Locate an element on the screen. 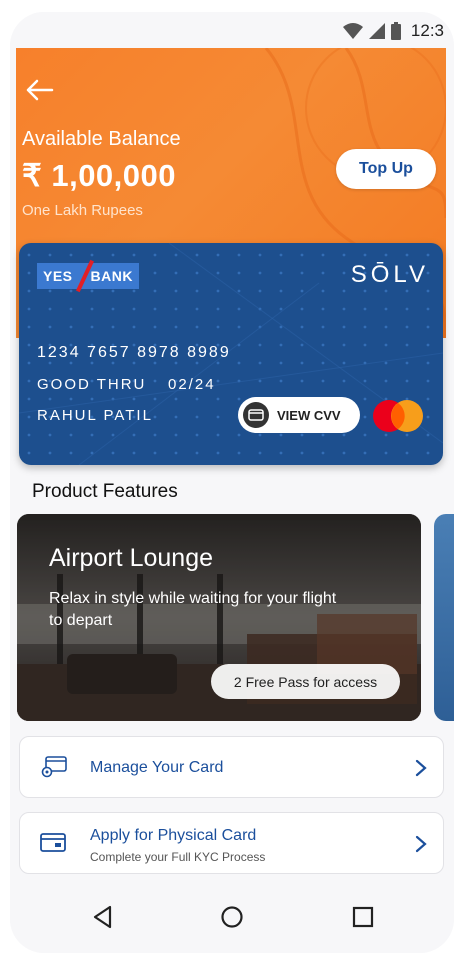  wifi-icon is located at coordinates (352, 31).